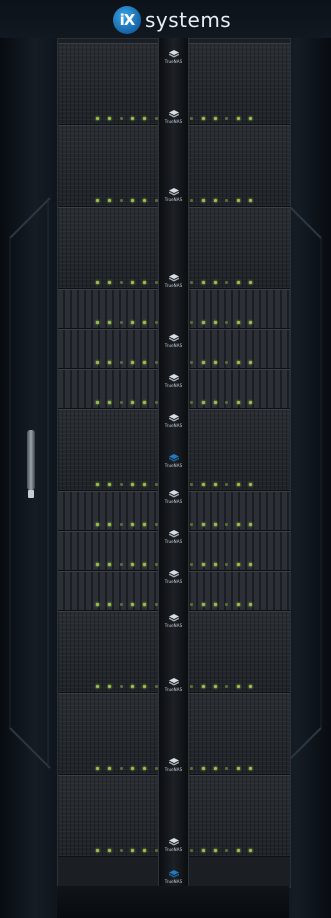 This screenshot has width=331, height=918. I want to click on door-handle, so click(31, 464).